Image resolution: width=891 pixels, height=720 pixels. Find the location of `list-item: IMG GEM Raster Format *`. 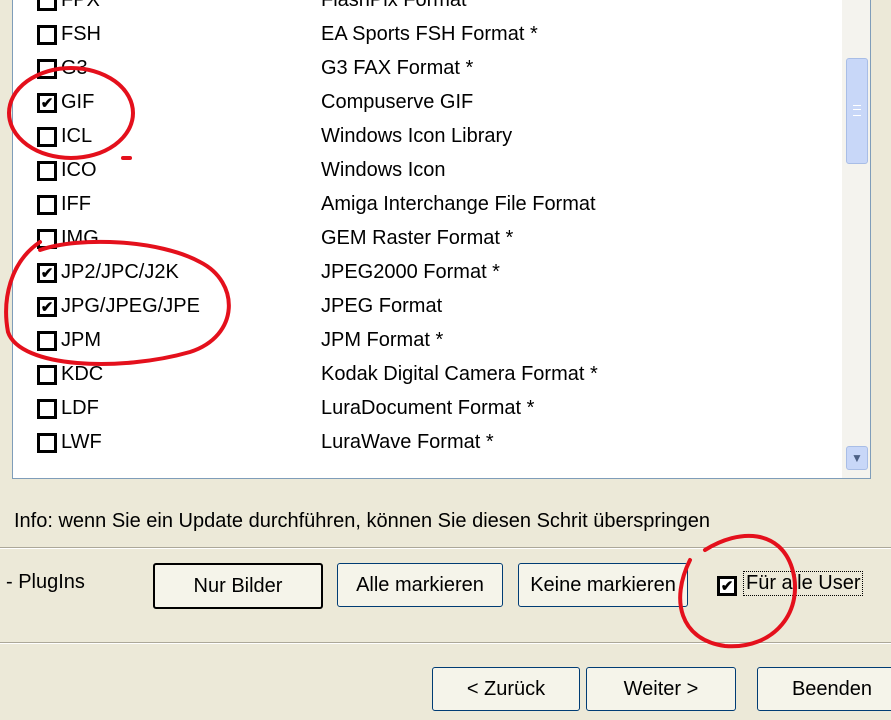

list-item: IMG GEM Raster Format * is located at coordinates (427, 241).